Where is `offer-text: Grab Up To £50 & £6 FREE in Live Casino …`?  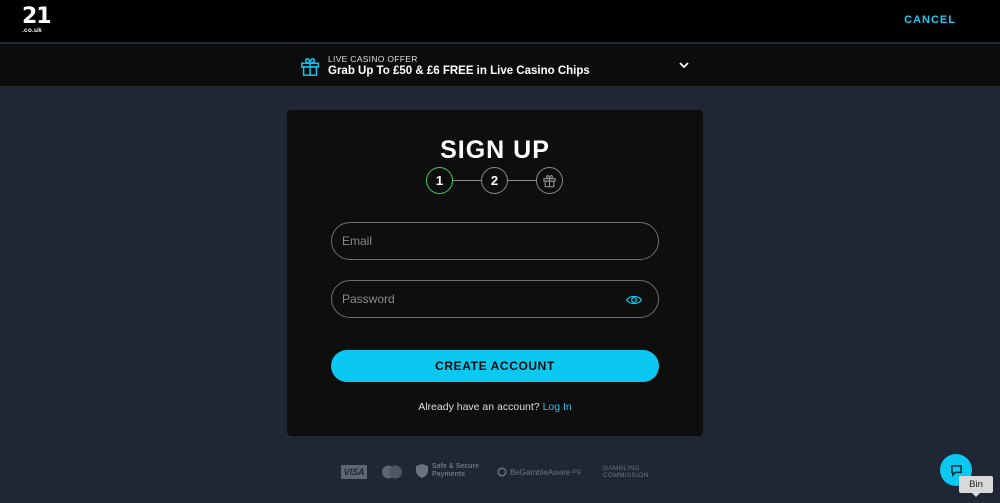 offer-text: Grab Up To £50 & £6 FREE in Live Casino … is located at coordinates (459, 71).